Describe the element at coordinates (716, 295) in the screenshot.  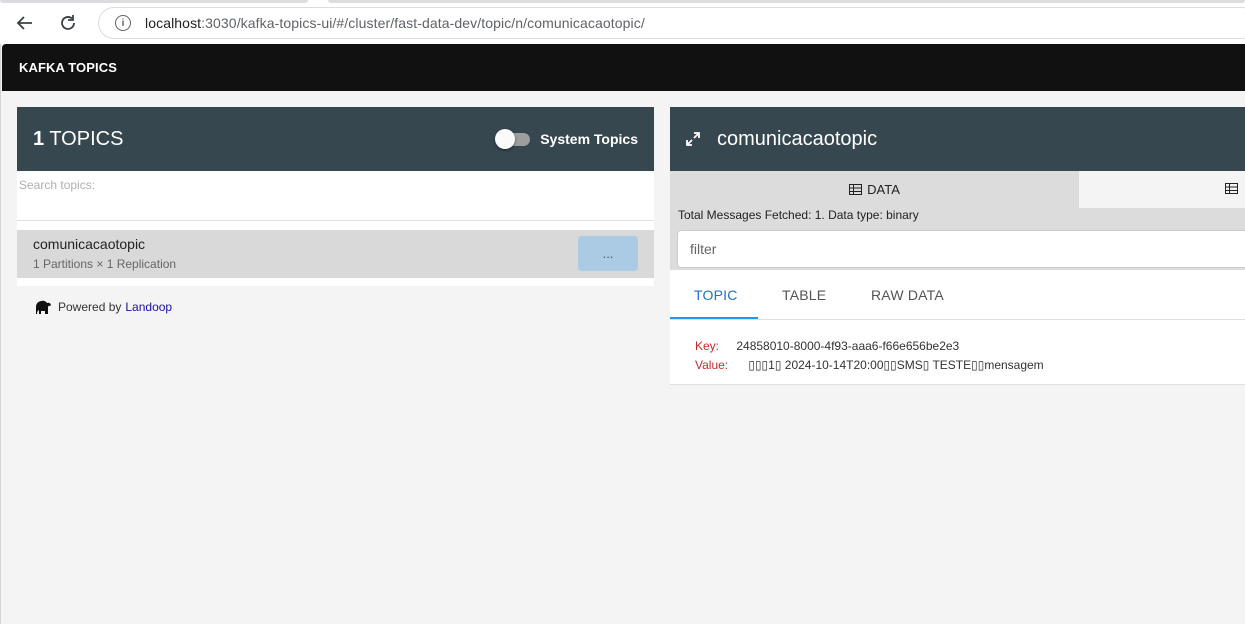
I see `tab-topic: TOPIC` at that location.